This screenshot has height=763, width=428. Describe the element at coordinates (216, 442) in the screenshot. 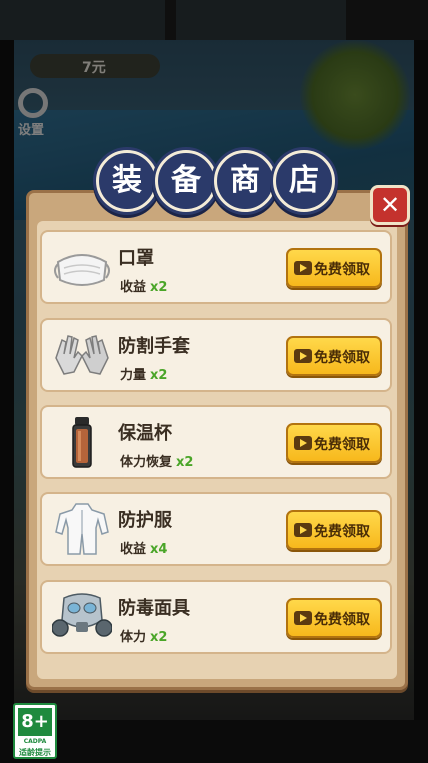

I see `shop-item-thermos: 保温杯 体力恢复 x2 免费领取` at that location.